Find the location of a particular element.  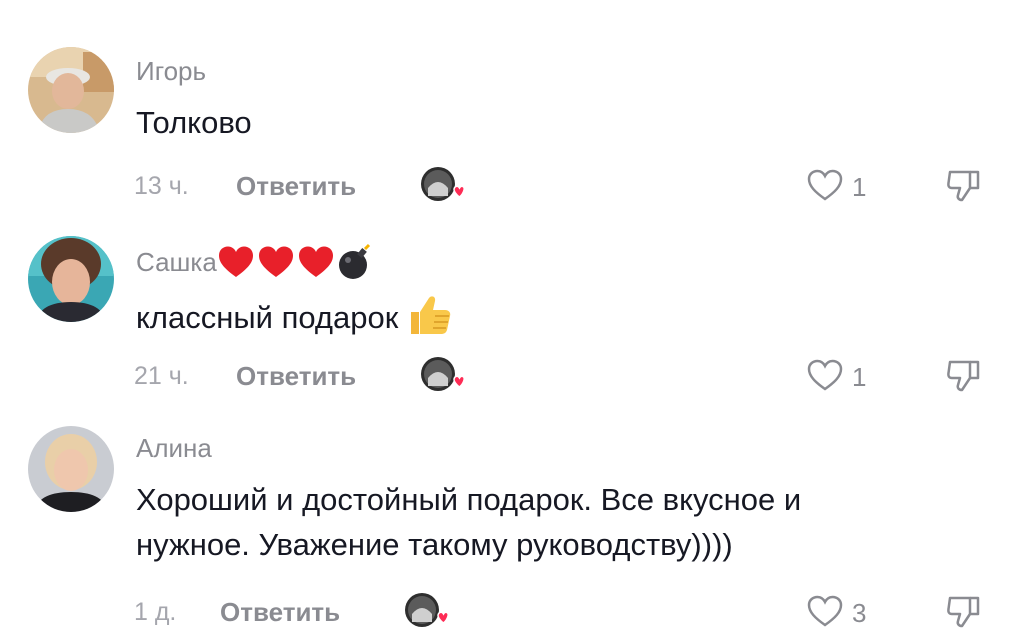

comment-actions: 1 д. Ответить 3 is located at coordinates (512, 612).